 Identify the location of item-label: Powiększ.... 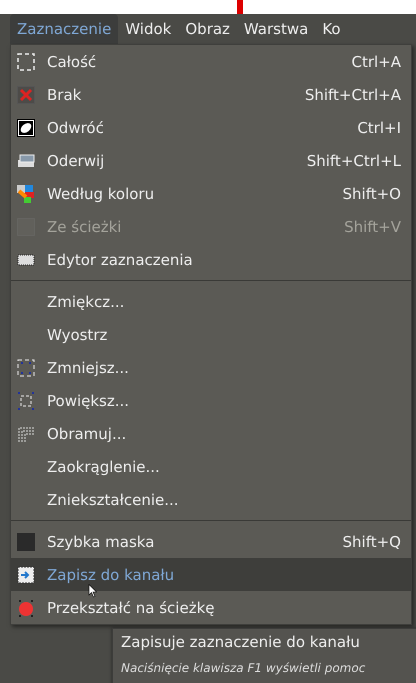
(88, 401).